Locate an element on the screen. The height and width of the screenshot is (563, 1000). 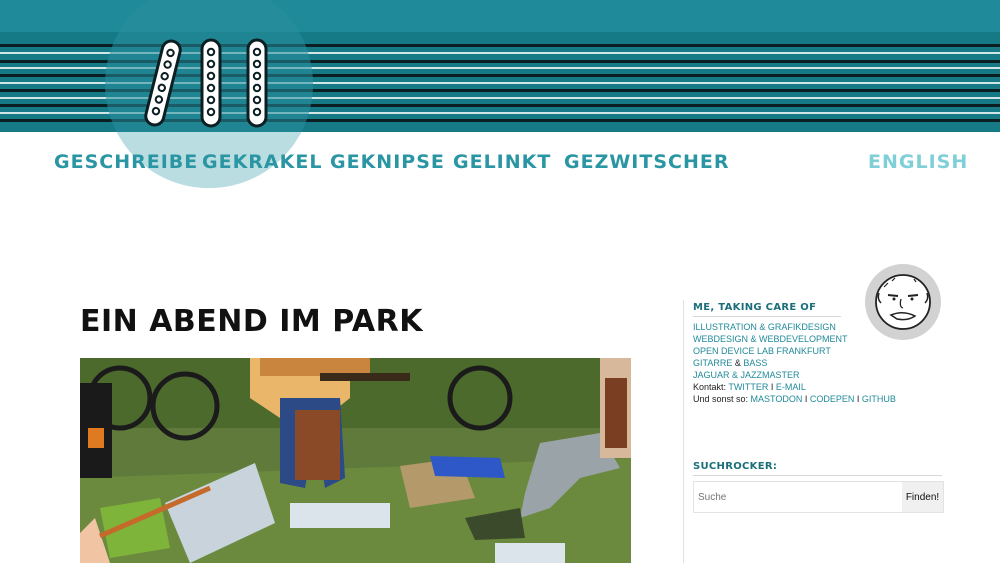
search-heading: SUCHROCKER: is located at coordinates (735, 466).